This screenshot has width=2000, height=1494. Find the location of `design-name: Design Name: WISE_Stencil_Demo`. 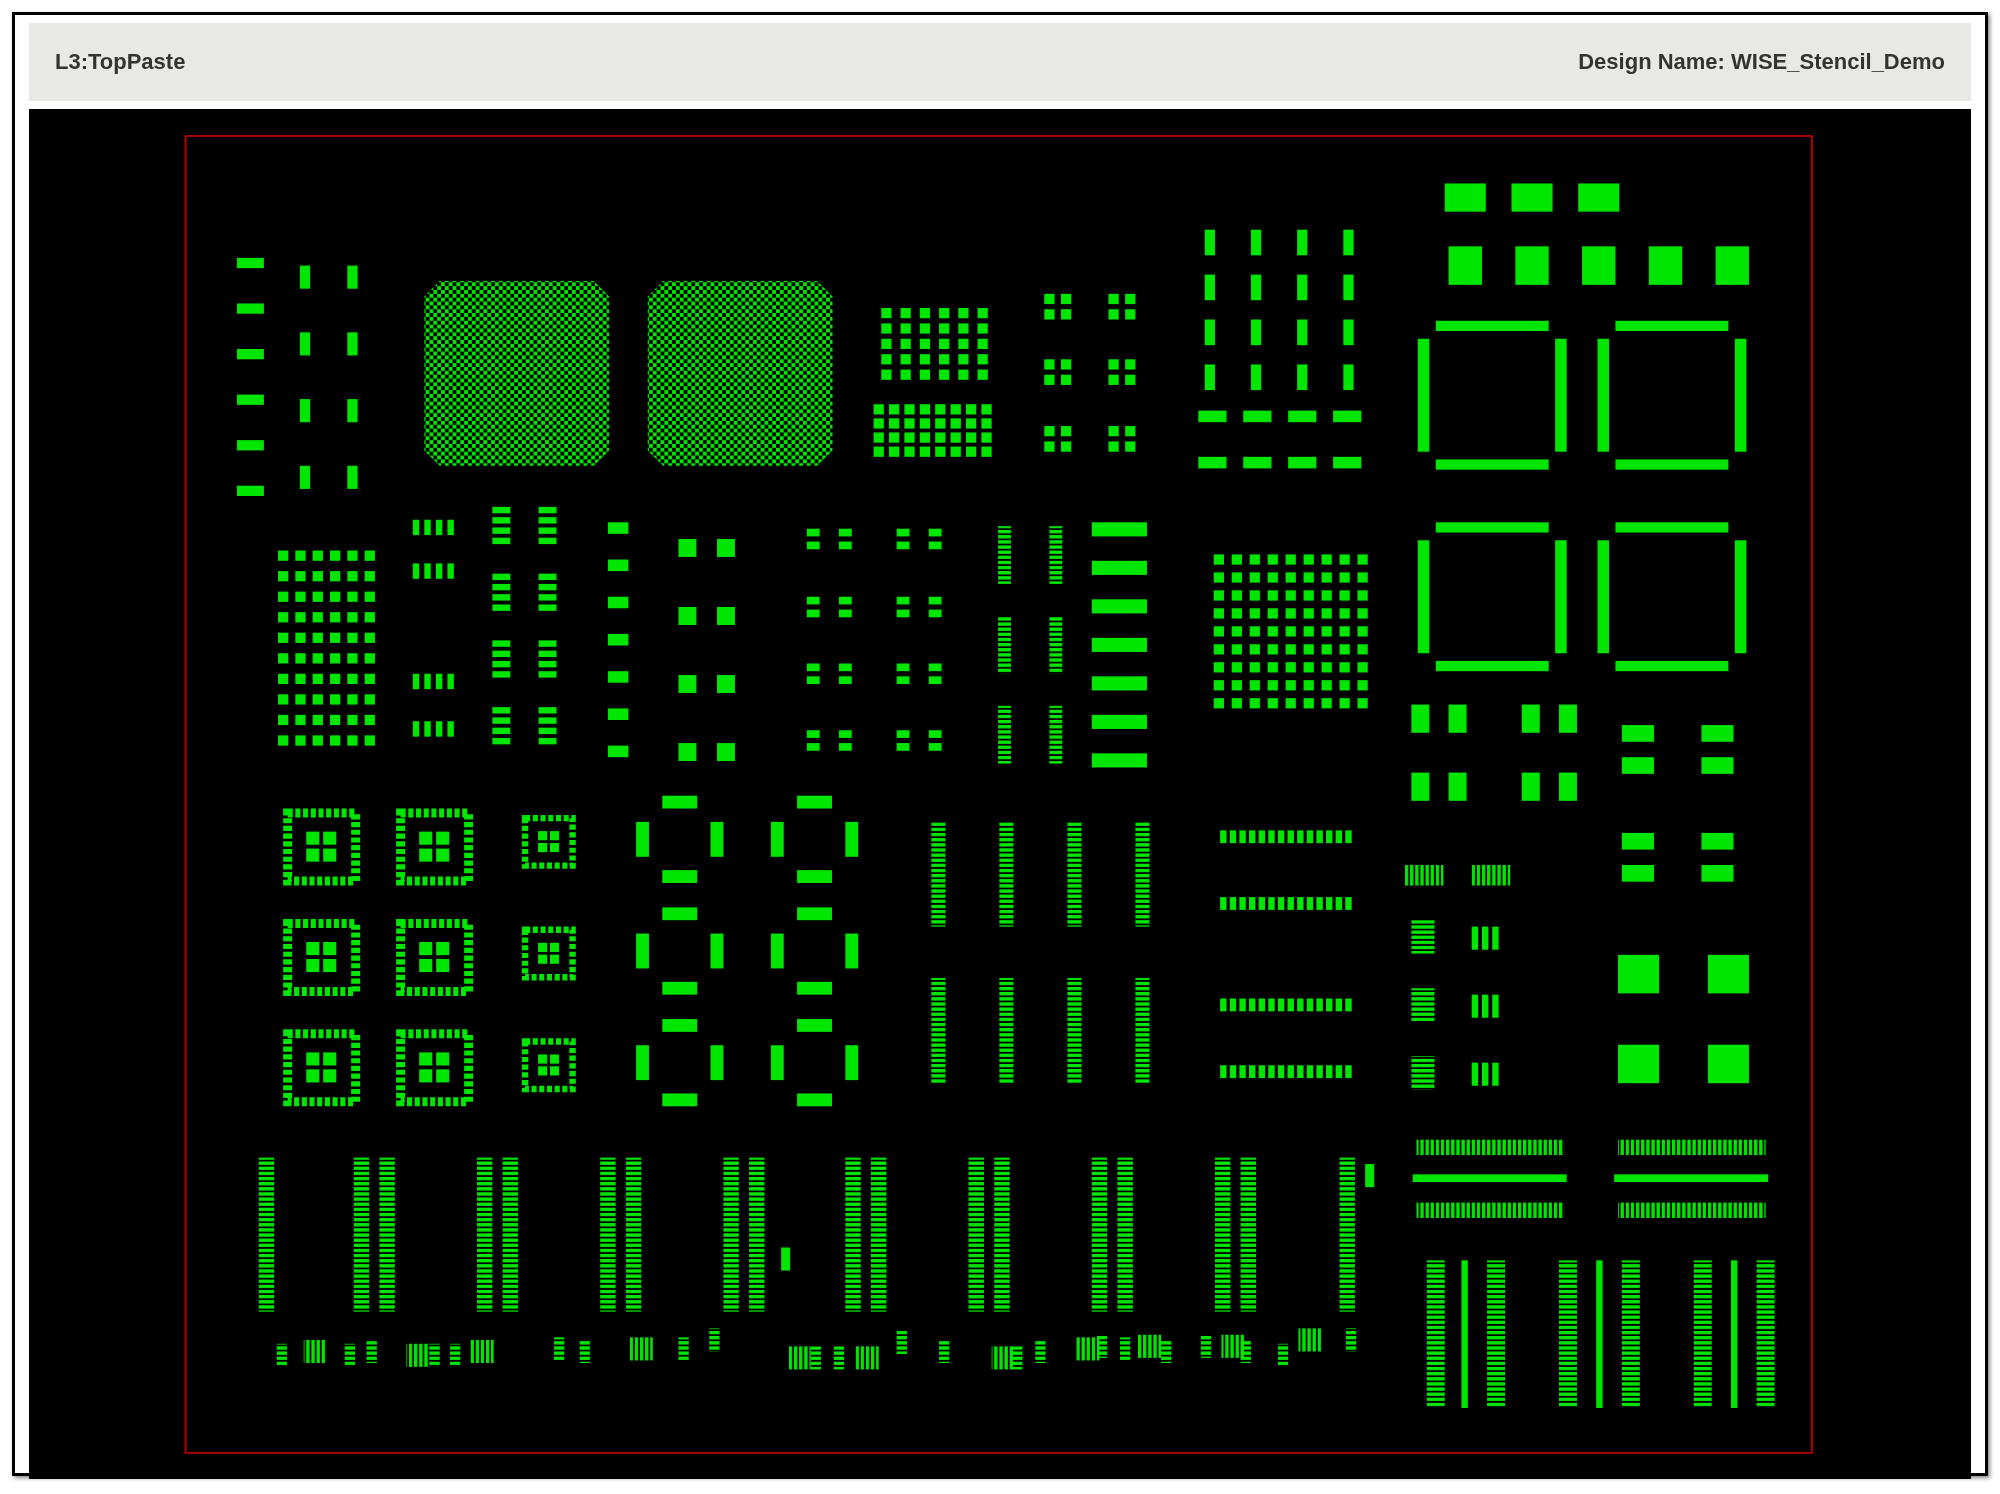

design-name: Design Name: WISE_Stencil_Demo is located at coordinates (1761, 62).